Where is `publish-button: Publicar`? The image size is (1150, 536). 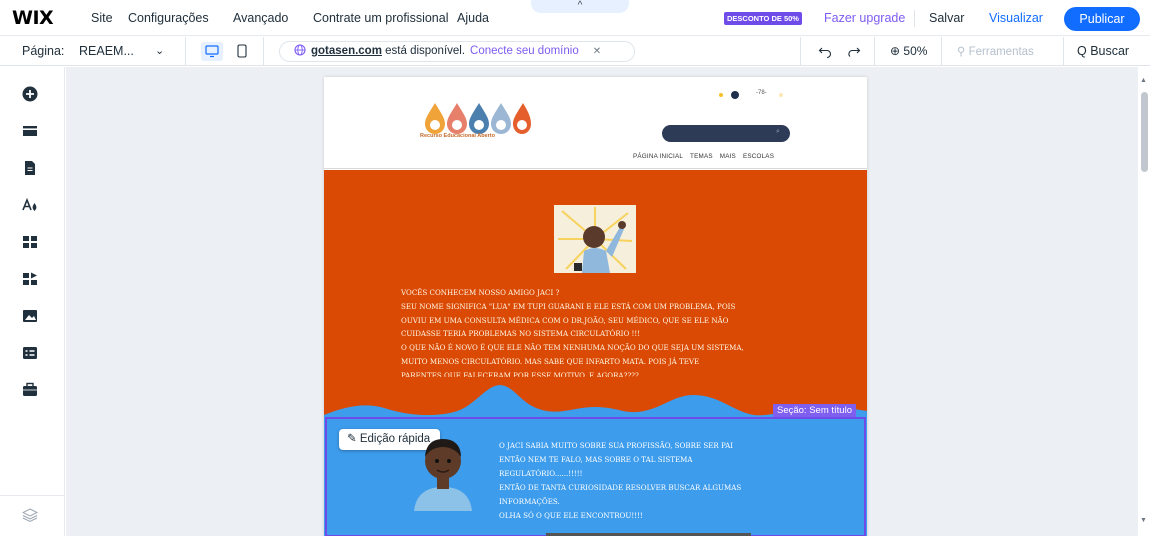 publish-button: Publicar is located at coordinates (1102, 19).